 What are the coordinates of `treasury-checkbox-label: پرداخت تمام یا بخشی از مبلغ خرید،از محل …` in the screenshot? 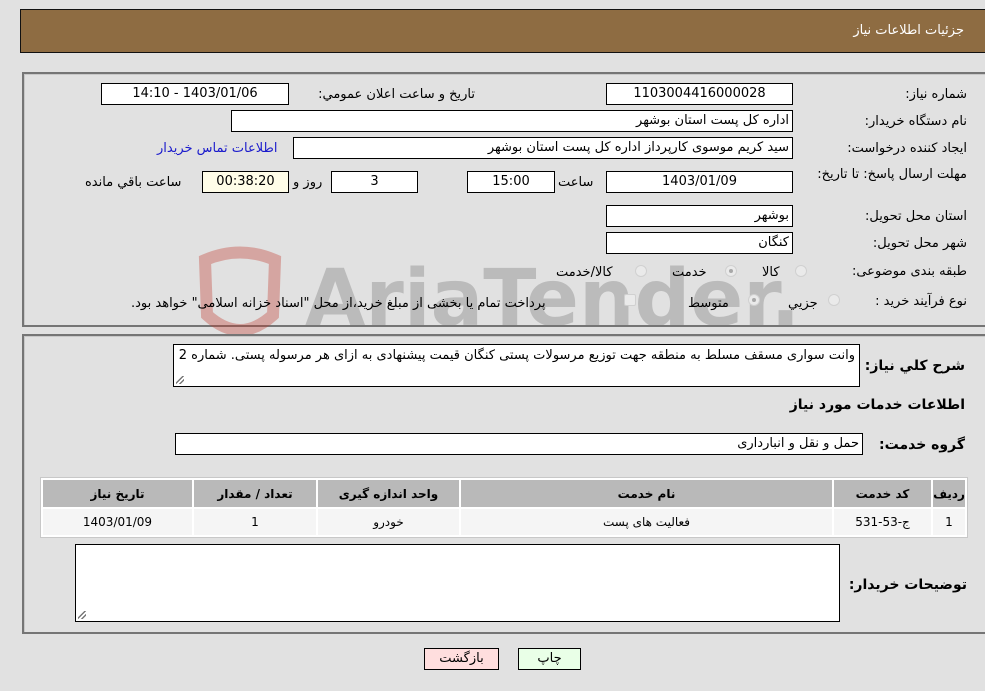 It's located at (338, 303).